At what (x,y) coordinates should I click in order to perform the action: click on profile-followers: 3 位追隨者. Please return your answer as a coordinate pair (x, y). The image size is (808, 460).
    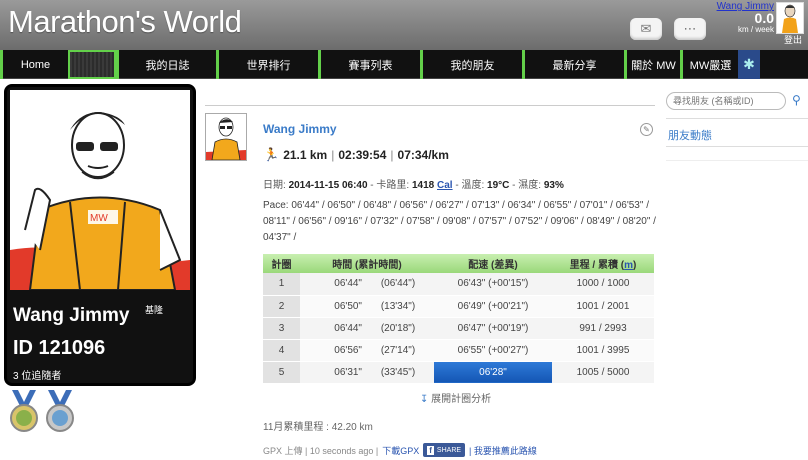
    Looking at the image, I should click on (37, 374).